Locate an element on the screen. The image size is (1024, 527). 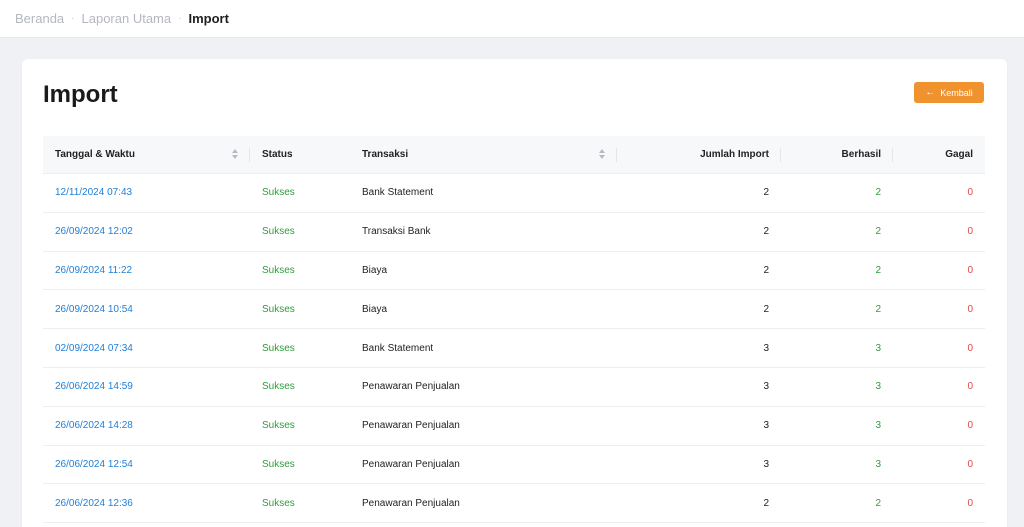
breadcrumb-current: Import is located at coordinates (208, 18).